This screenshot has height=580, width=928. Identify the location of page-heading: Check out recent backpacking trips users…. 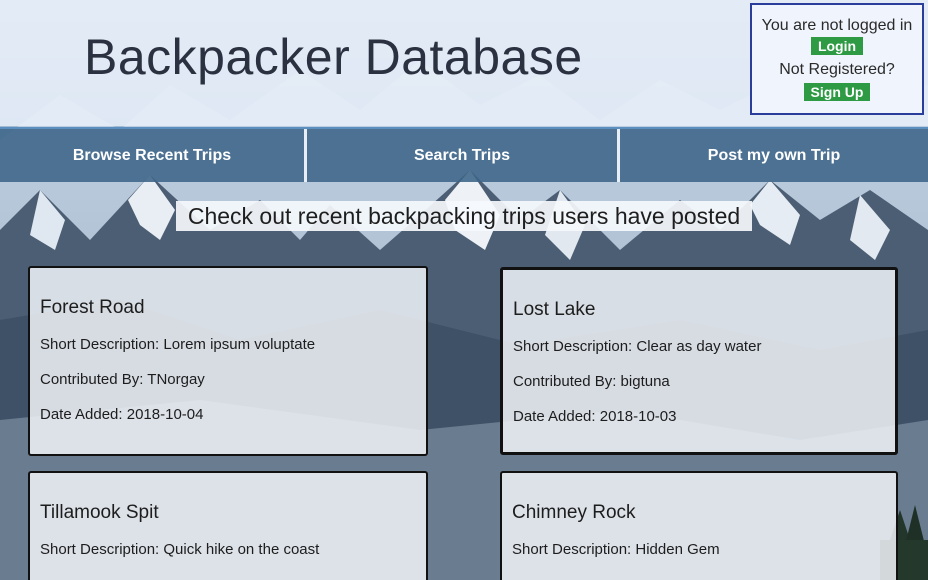
(464, 216).